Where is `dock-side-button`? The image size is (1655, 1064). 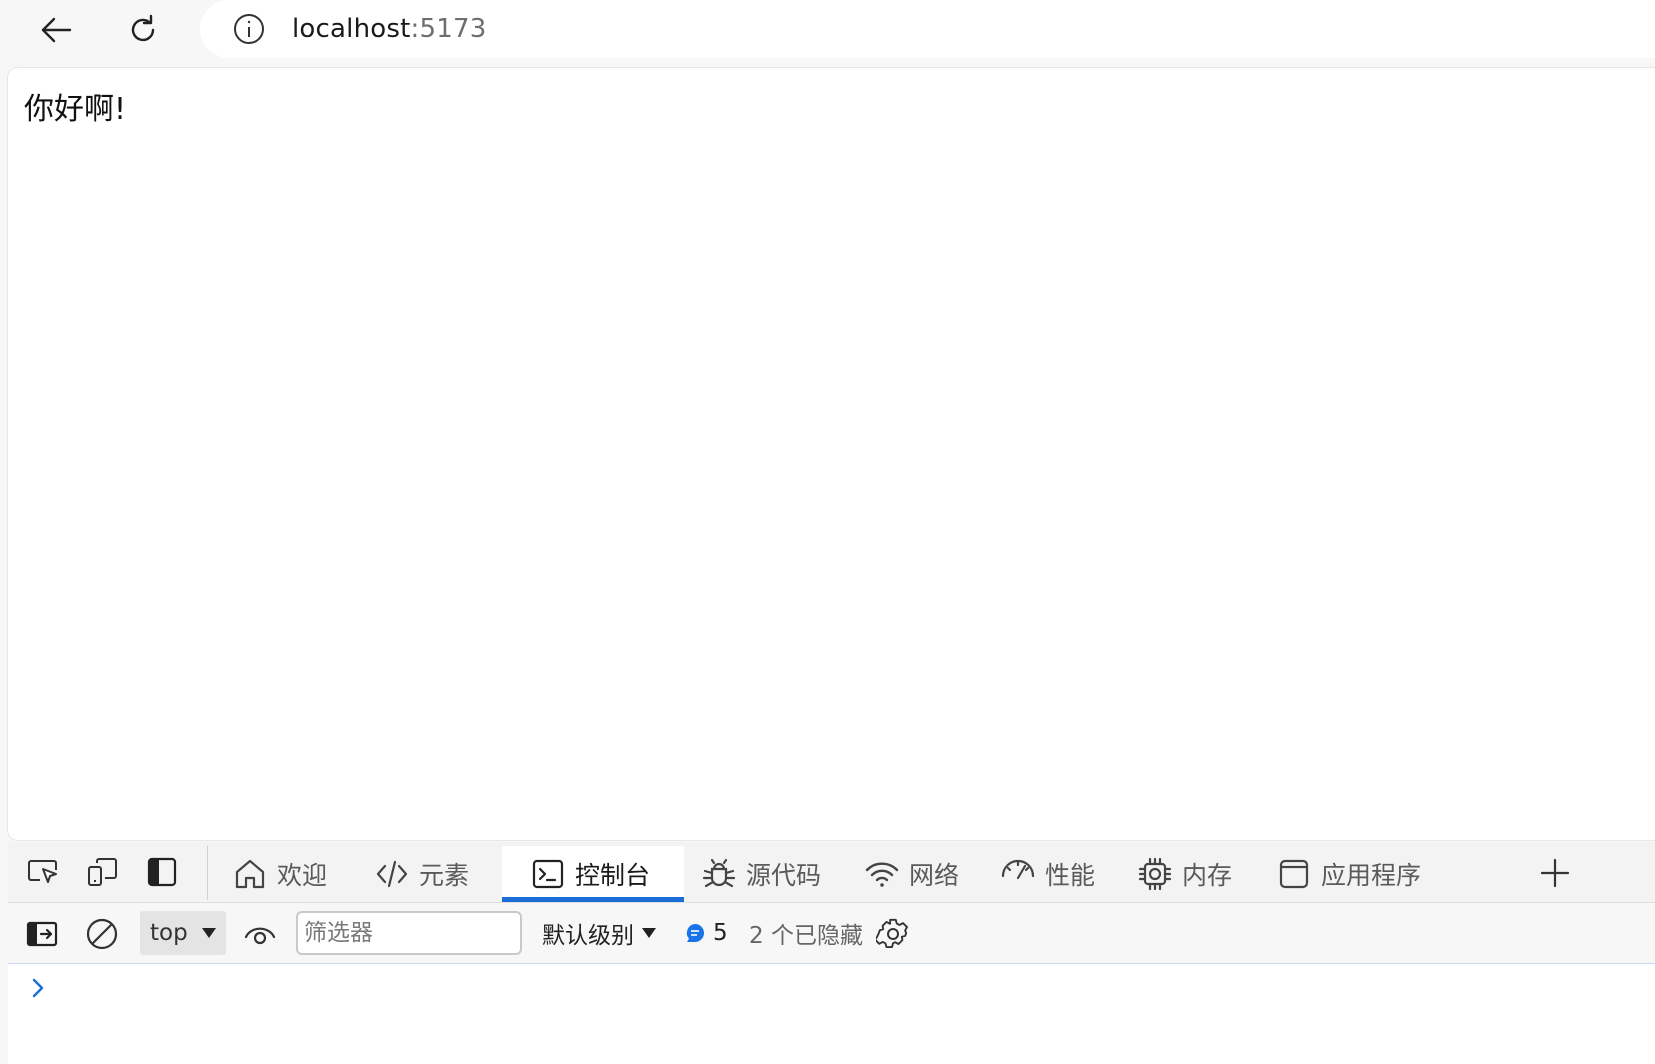
dock-side-button is located at coordinates (162, 872).